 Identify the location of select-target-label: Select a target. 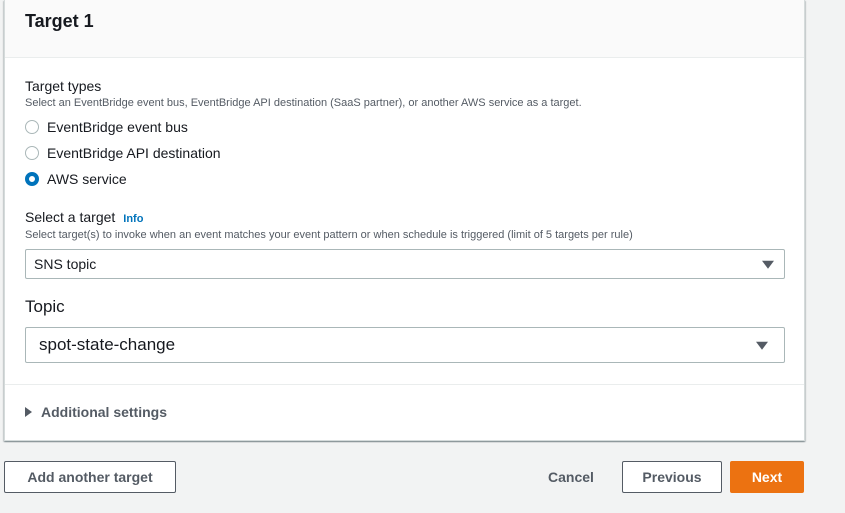
(70, 217).